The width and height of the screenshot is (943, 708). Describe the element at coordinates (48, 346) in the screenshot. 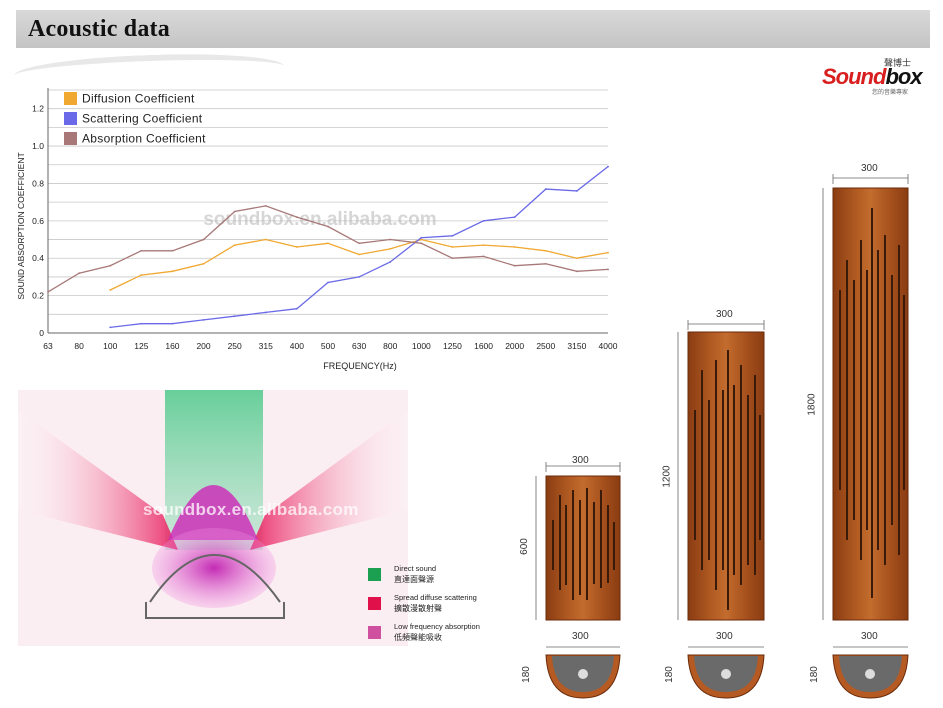

I see `x-tick-label: 63` at that location.